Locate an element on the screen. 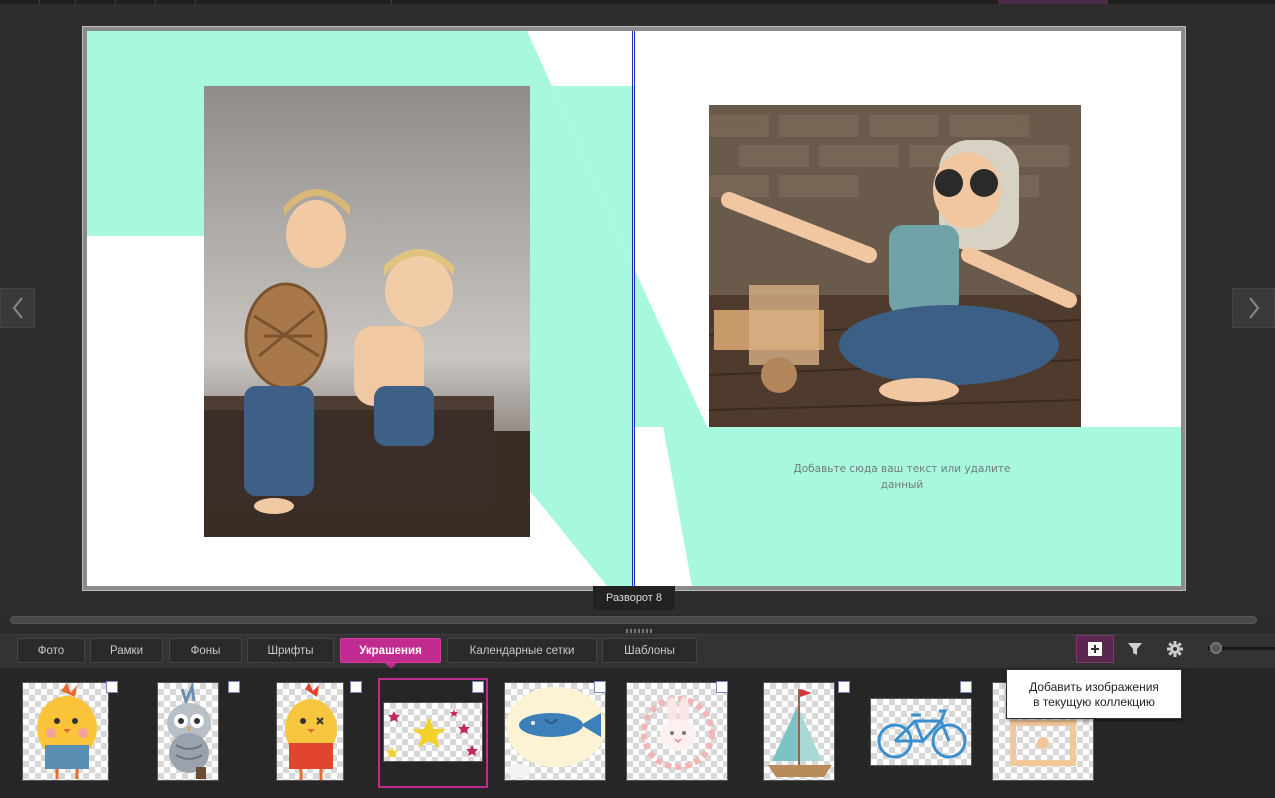 This screenshot has width=1275, height=798. tab-calendar-grids: Календарные сетки is located at coordinates (522, 650).